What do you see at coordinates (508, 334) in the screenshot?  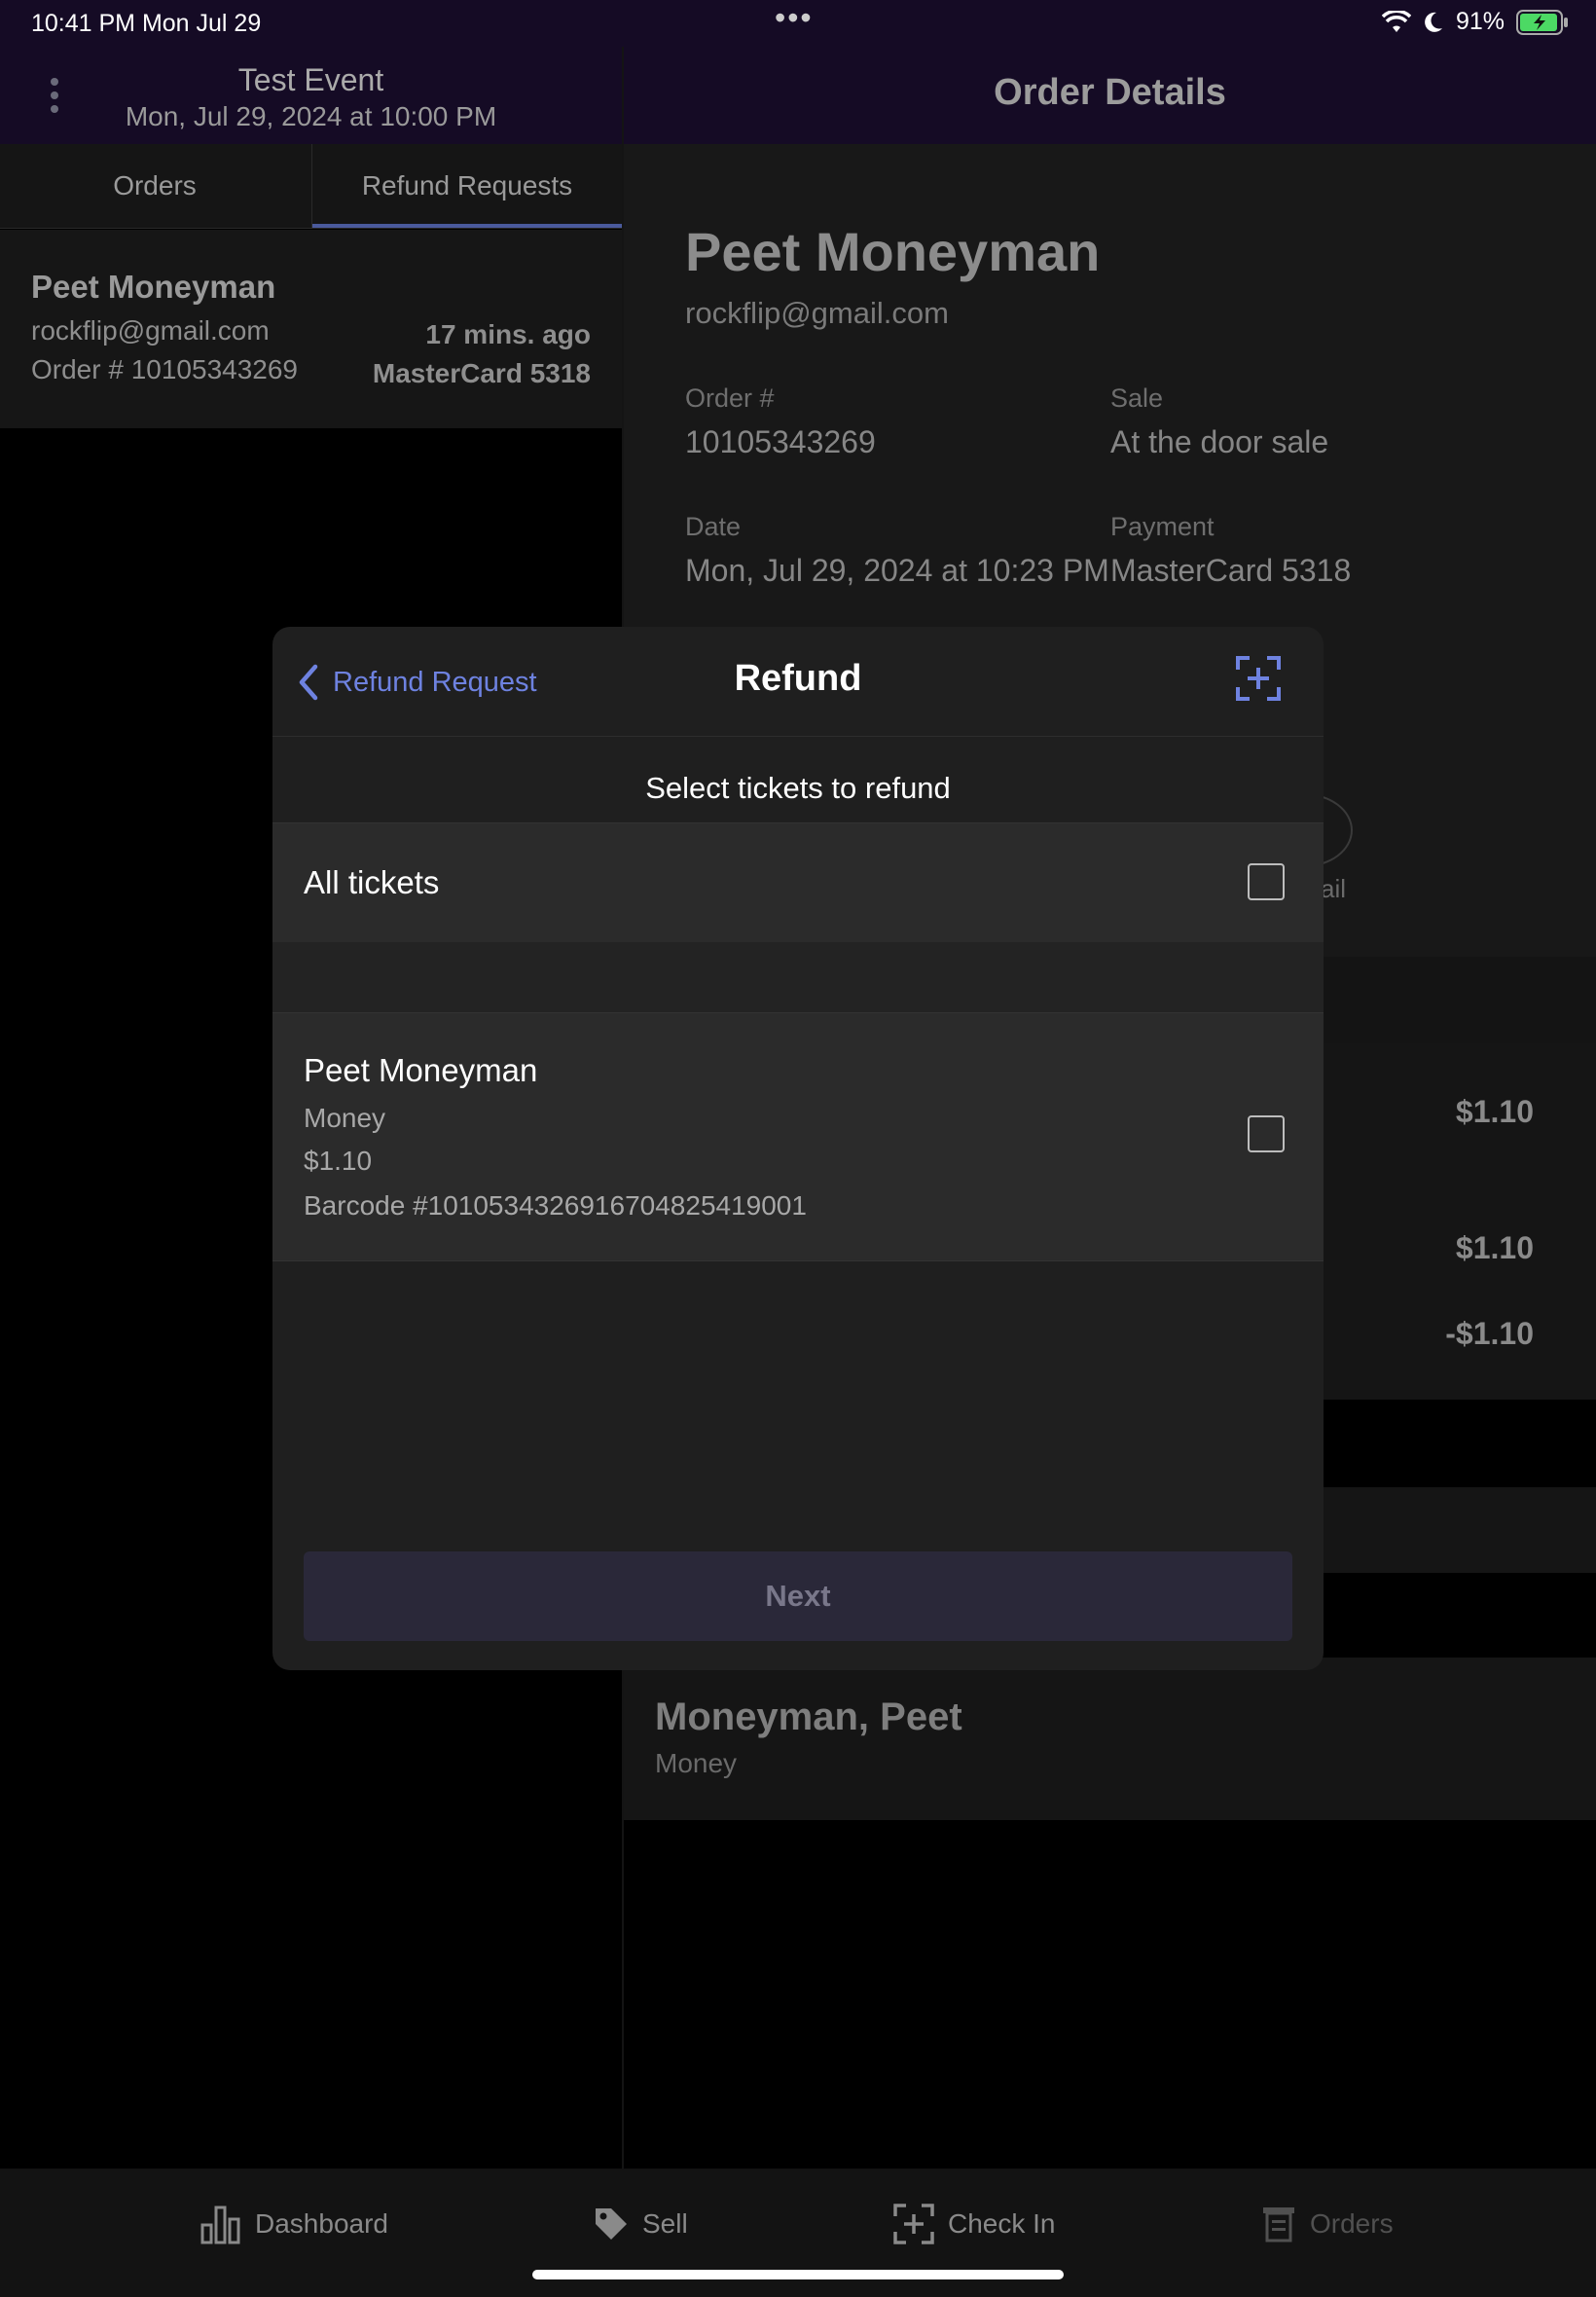 I see `refund-request-time: 17 mins. ago` at bounding box center [508, 334].